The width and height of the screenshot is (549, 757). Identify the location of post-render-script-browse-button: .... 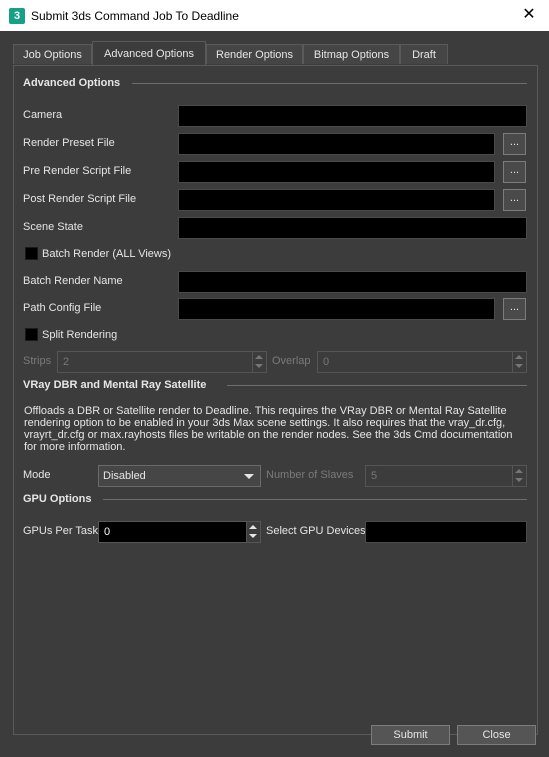
(514, 200).